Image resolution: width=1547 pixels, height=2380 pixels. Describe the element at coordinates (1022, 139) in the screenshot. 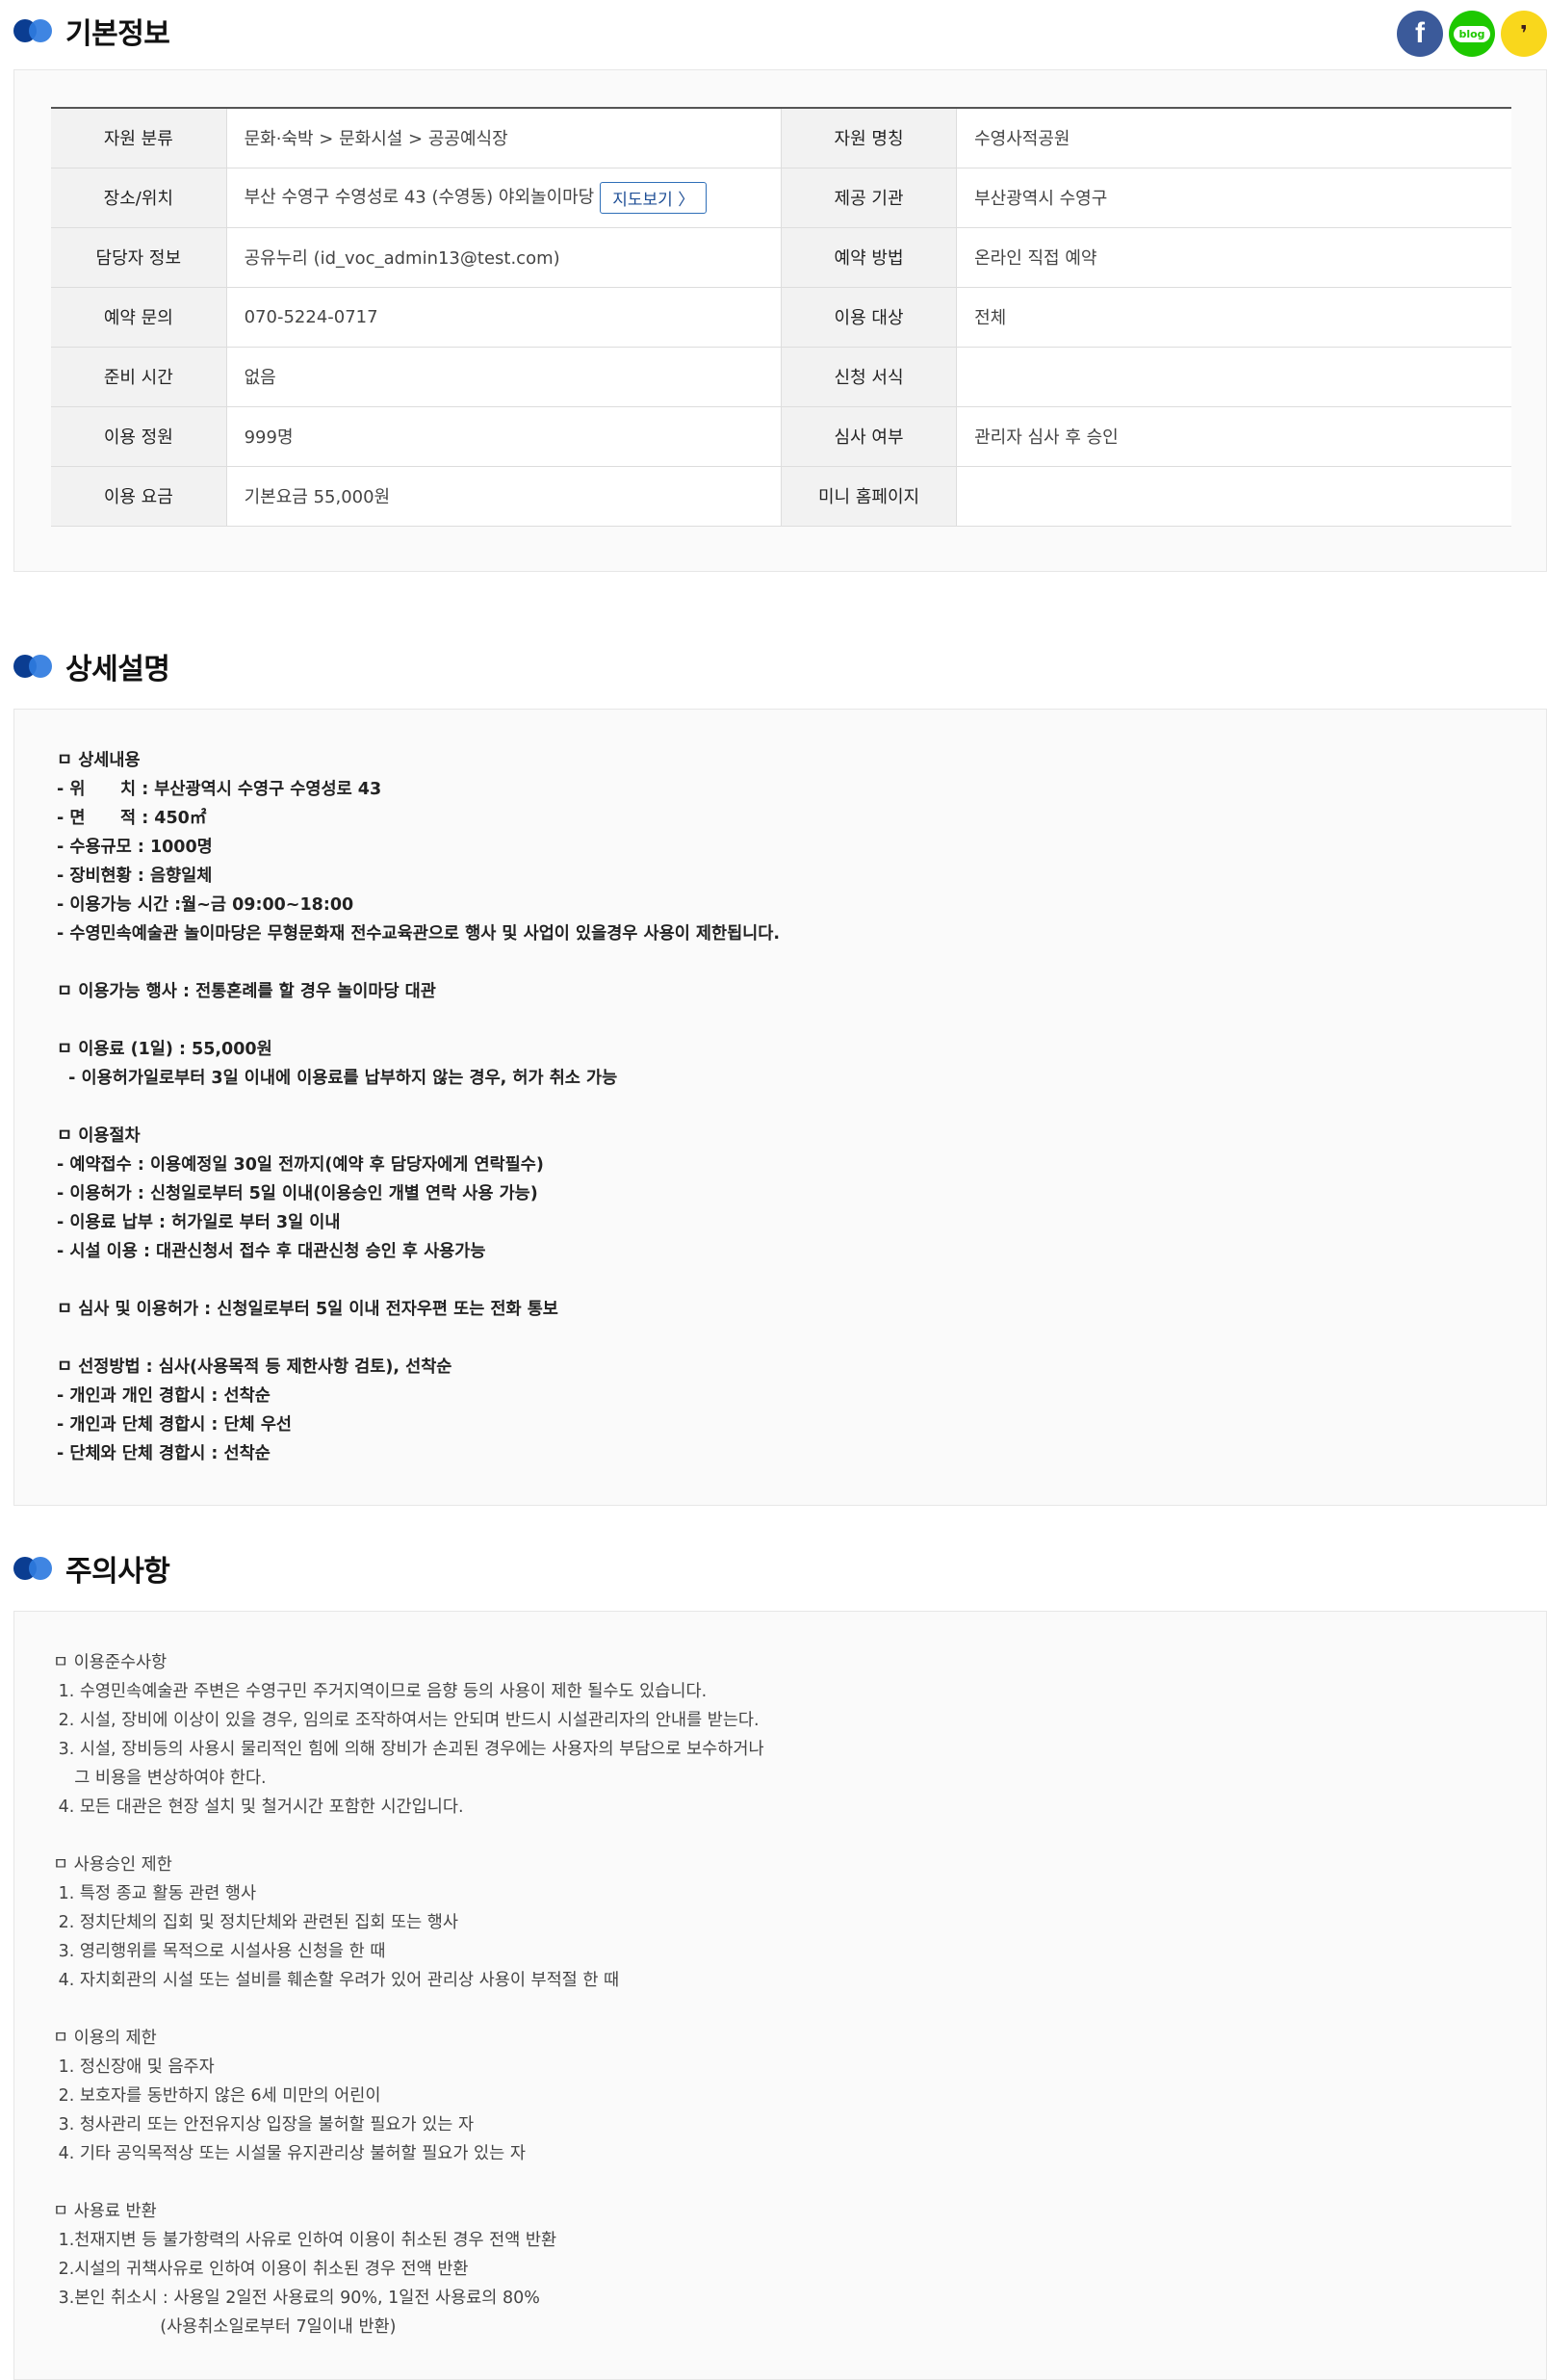

I see `info-value-text: 수영사적공원` at that location.